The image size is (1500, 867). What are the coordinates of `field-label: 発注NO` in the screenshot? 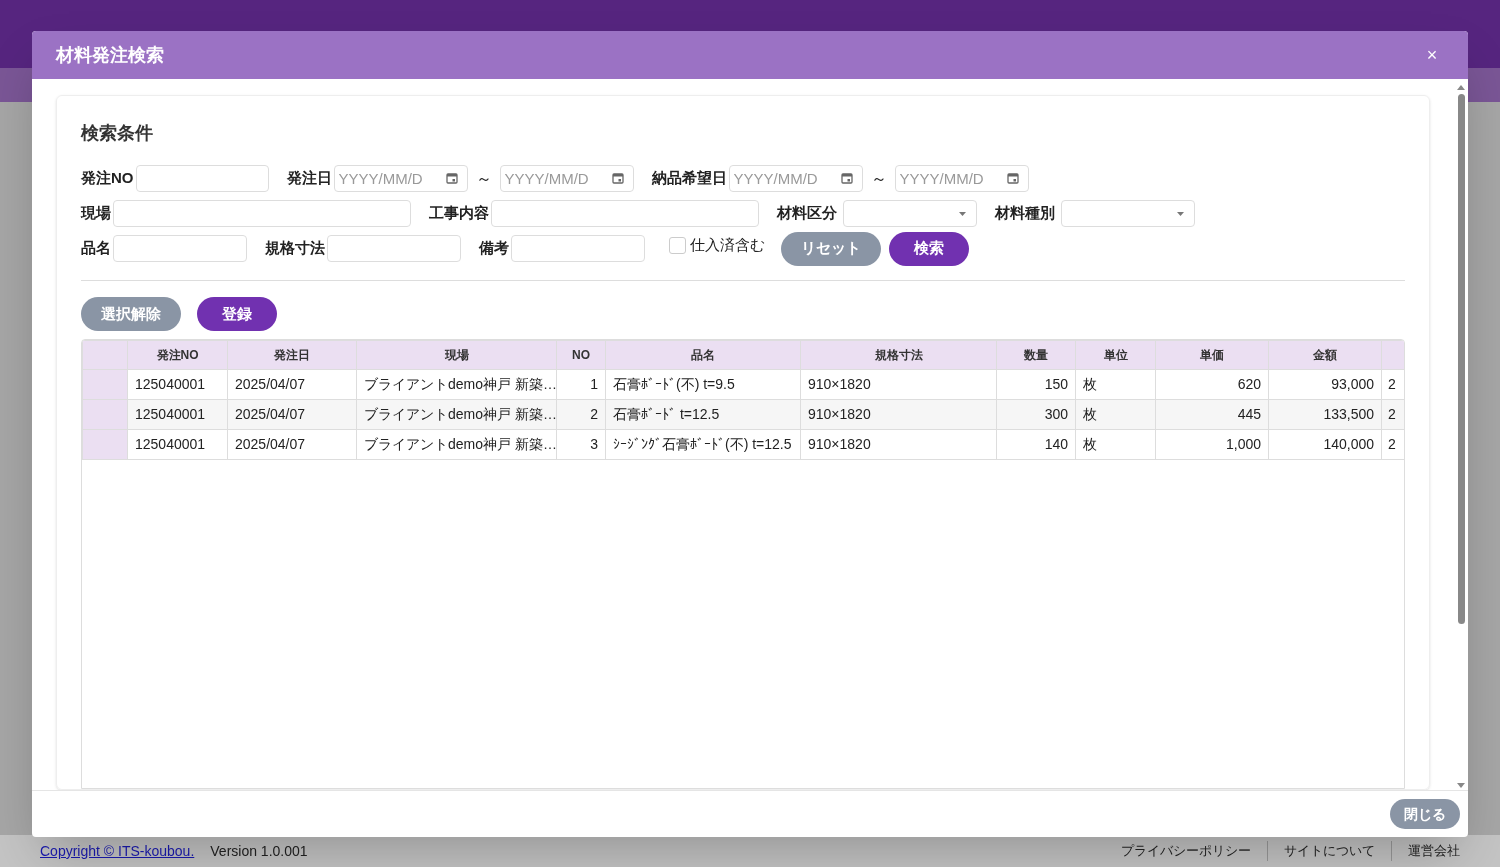 It's located at (107, 178).